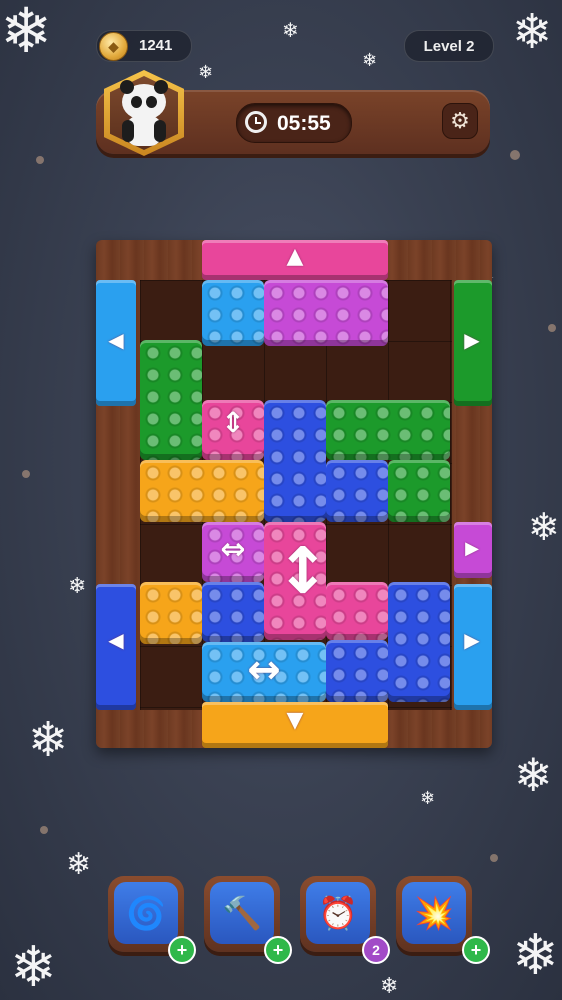  What do you see at coordinates (419, 642) in the screenshot?
I see `block-blue-bottom-l-shape` at bounding box center [419, 642].